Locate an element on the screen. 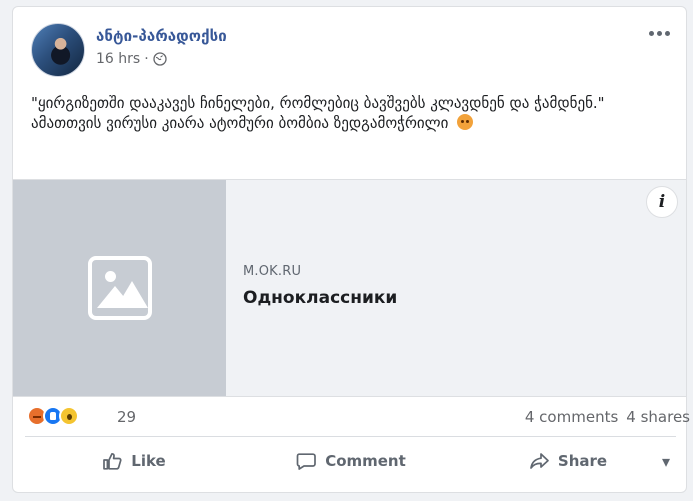 This screenshot has height=501, width=693. info-icon: i is located at coordinates (662, 202).